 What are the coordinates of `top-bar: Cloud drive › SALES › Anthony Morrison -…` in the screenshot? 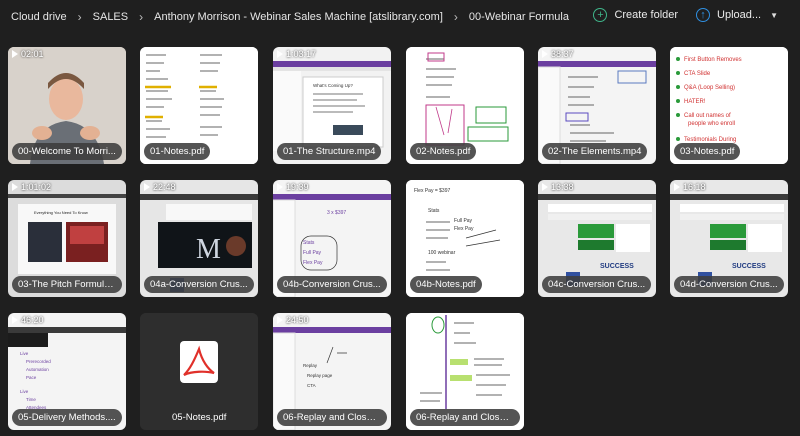 It's located at (400, 18).